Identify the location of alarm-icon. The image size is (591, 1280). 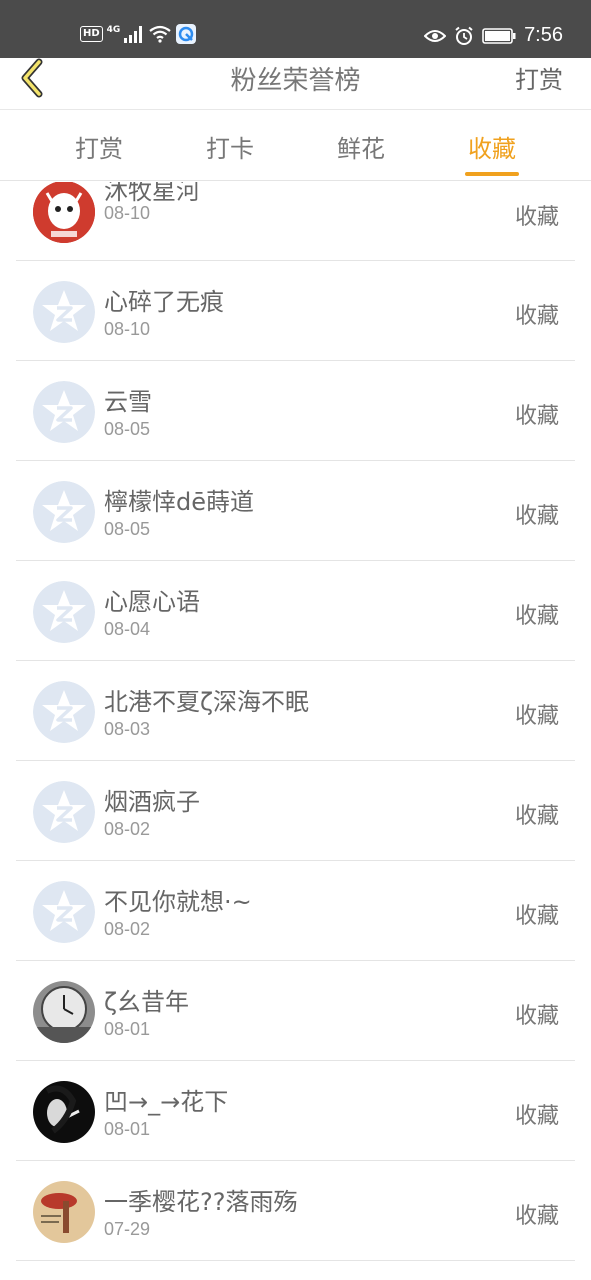
(464, 35).